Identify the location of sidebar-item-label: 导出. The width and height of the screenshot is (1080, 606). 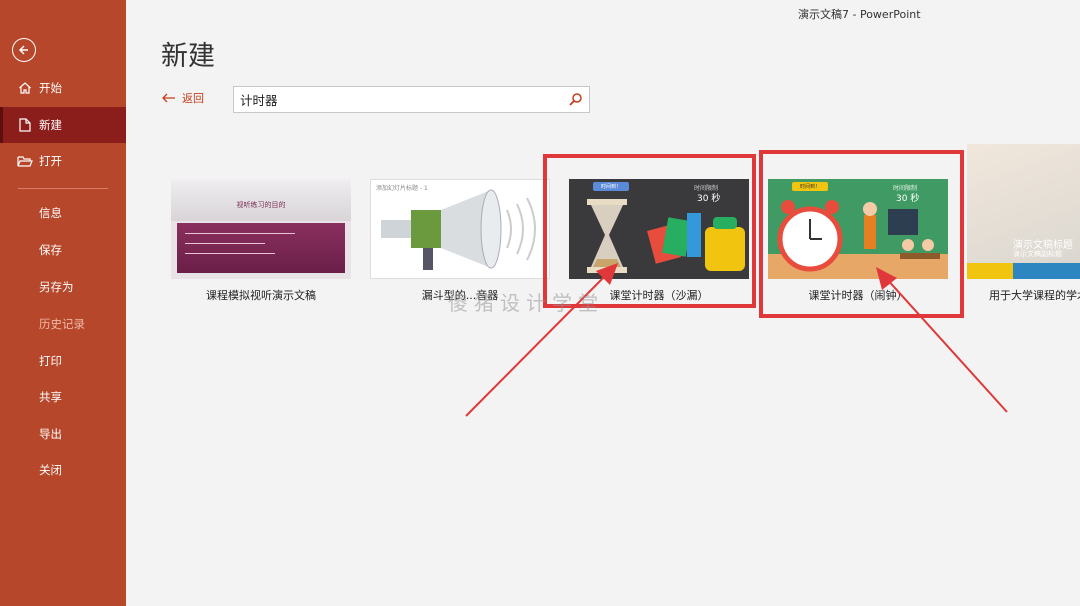
(50, 434).